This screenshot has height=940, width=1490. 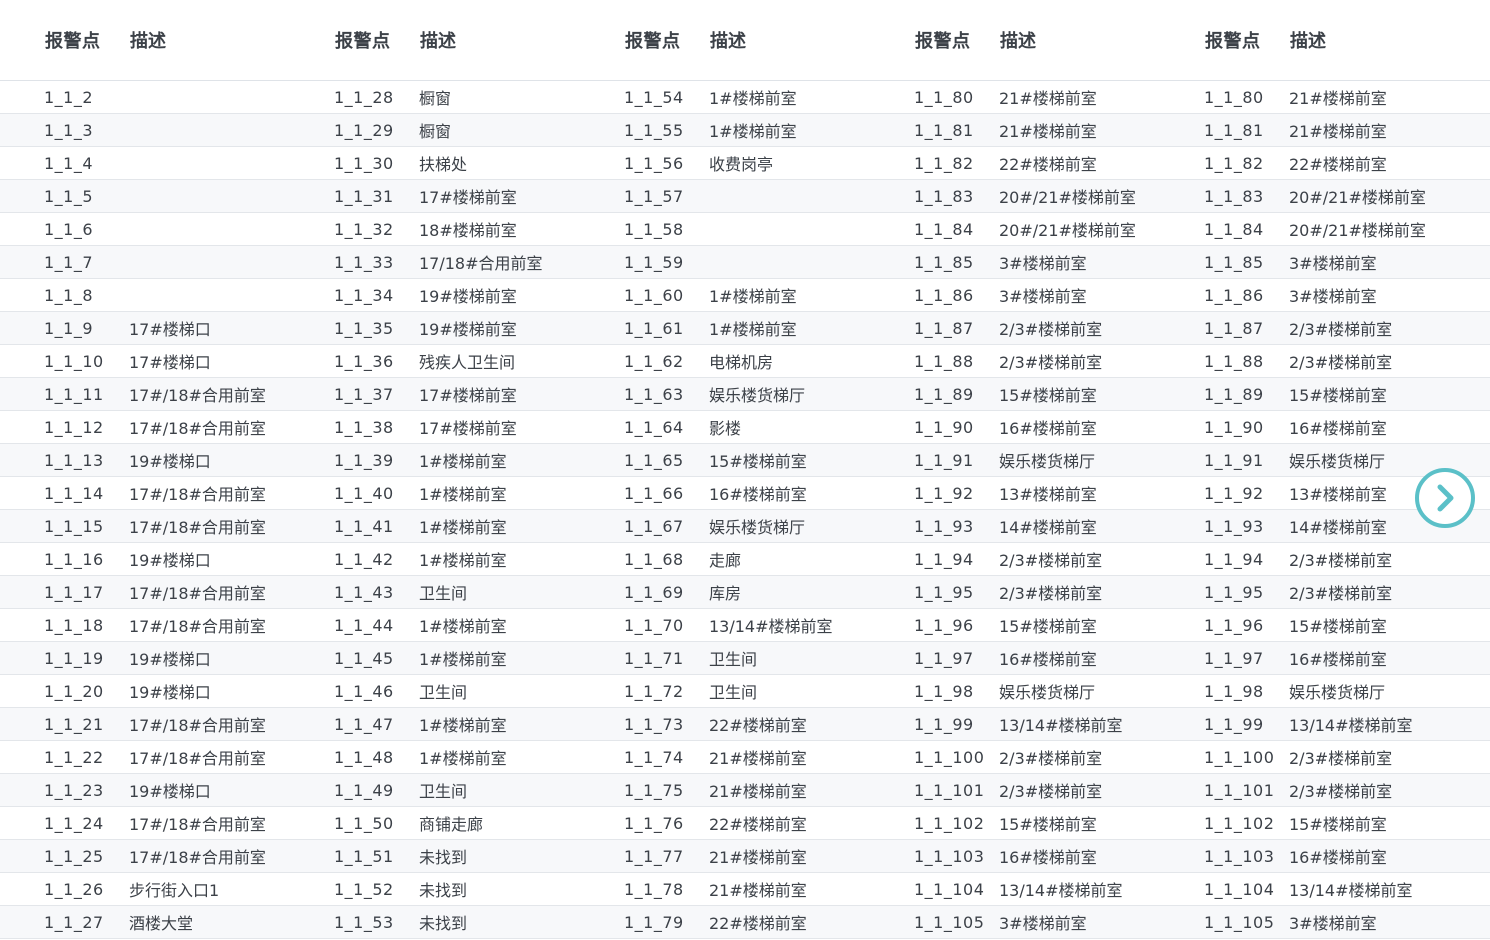 What do you see at coordinates (145, 757) in the screenshot?
I see `table-row: 1_1_22 17#/18#合用前室` at bounding box center [145, 757].